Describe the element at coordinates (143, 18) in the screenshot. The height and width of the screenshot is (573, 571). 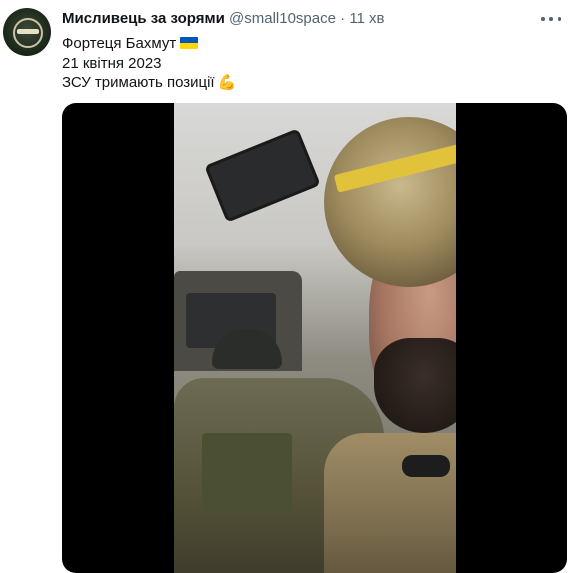
I see `author-name: Мисливець за зорями` at that location.